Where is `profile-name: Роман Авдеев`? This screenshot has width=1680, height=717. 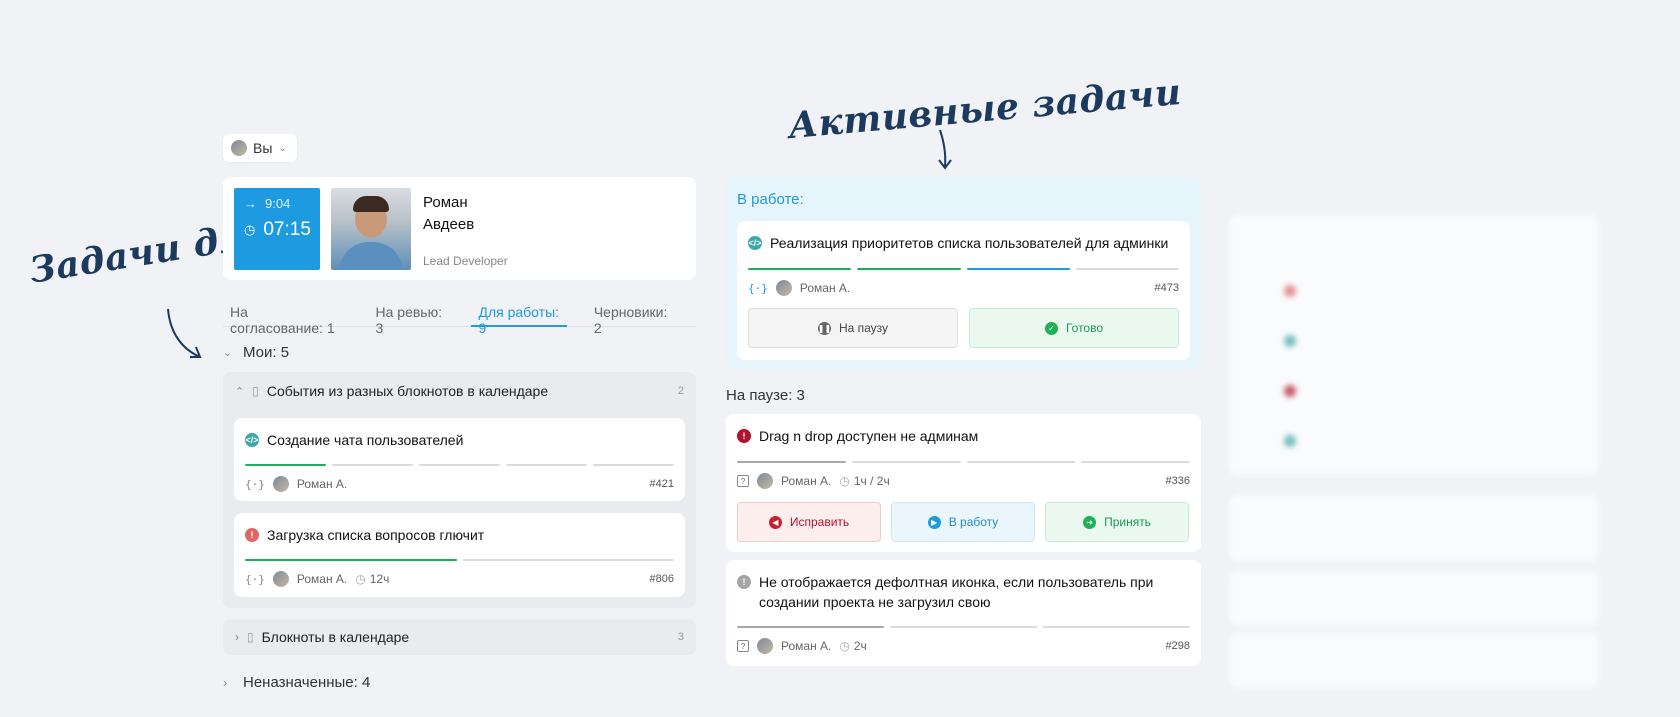
profile-name: Роман Авдеев is located at coordinates (448, 214).